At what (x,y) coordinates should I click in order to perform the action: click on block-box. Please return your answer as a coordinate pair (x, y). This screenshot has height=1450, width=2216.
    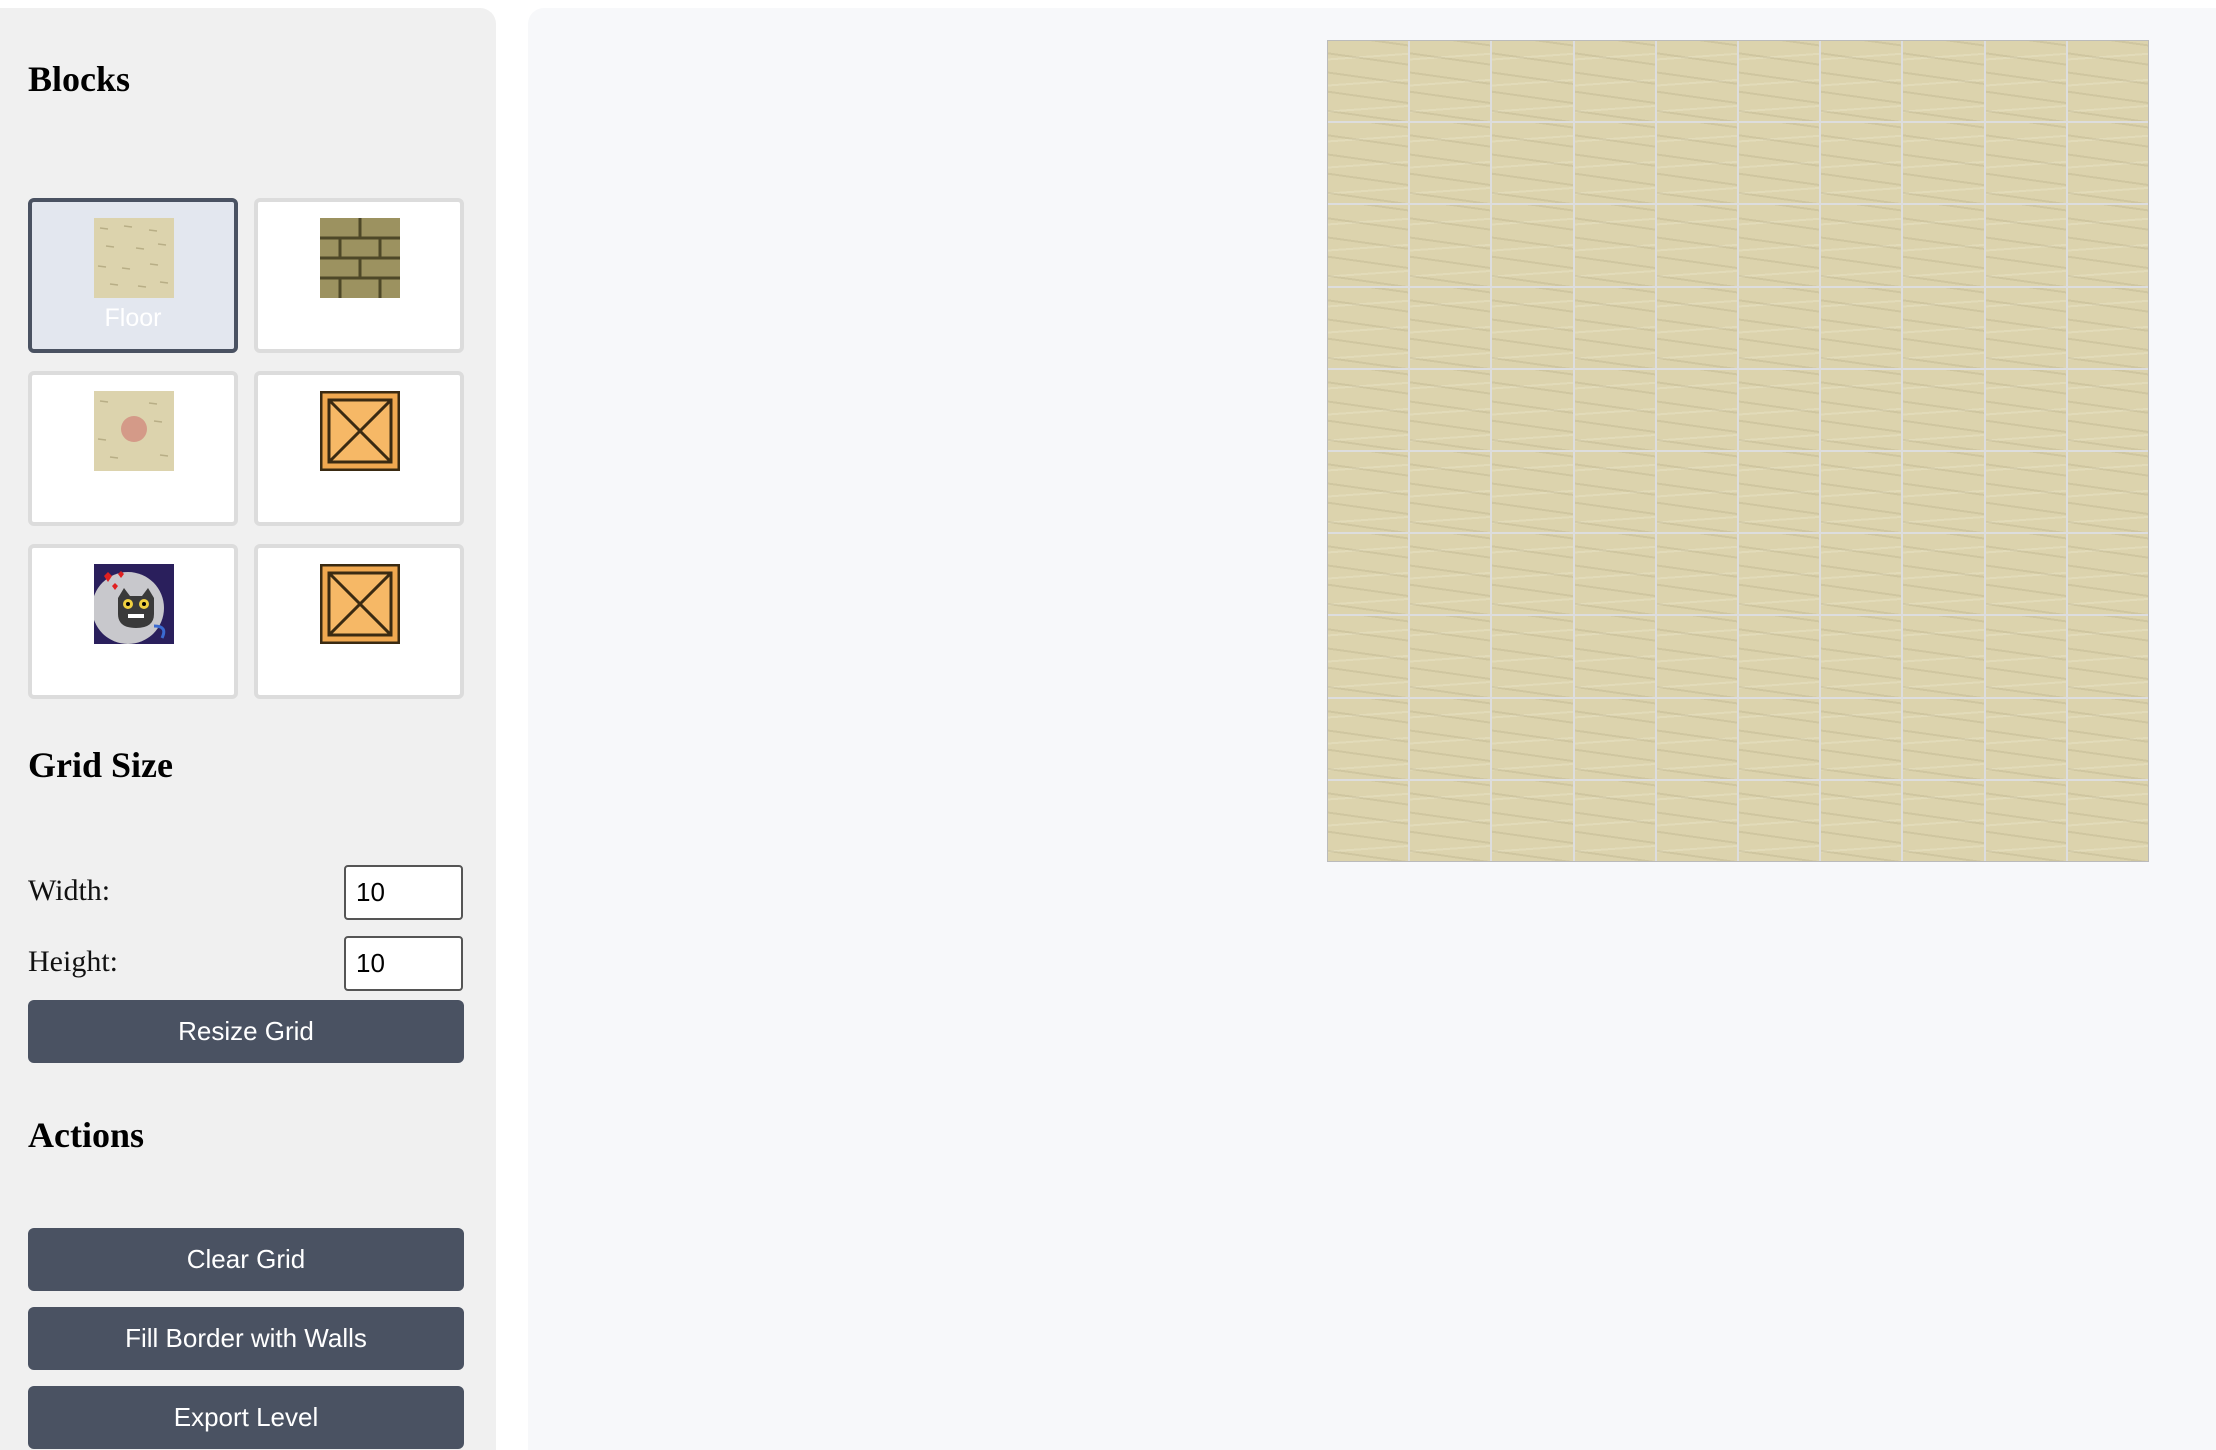
    Looking at the image, I should click on (359, 448).